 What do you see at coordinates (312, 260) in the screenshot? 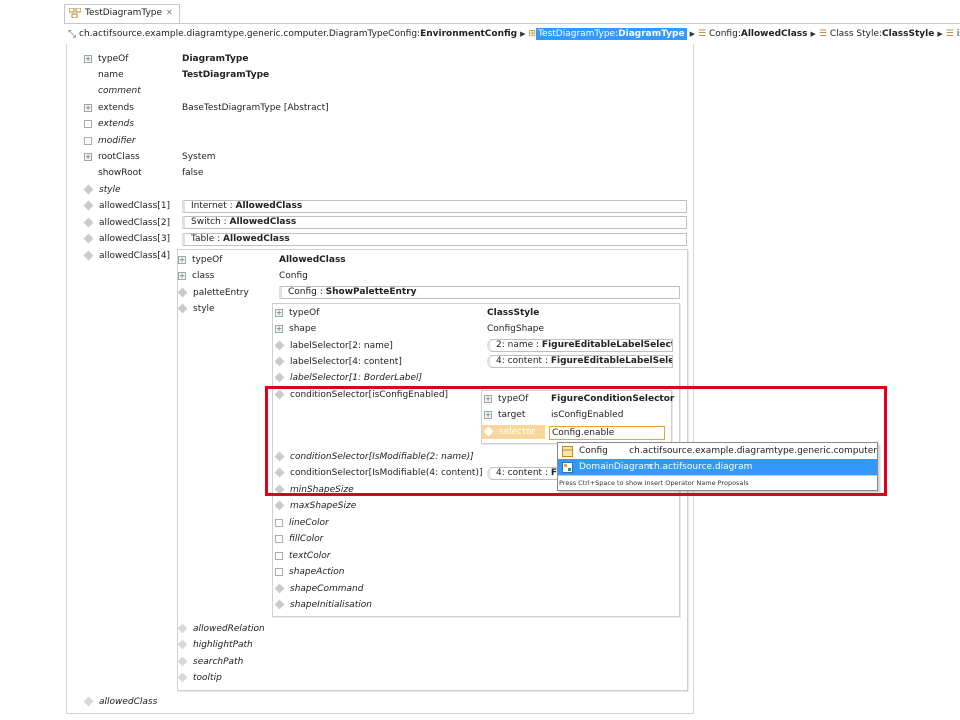
I see `ac4-value-typeof: AllowedClass` at bounding box center [312, 260].